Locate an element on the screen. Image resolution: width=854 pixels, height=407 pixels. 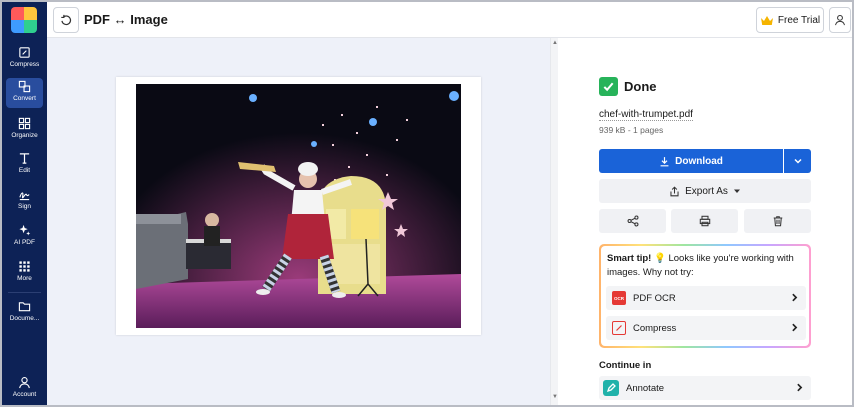
sidebar-item-label: AI PDF is located at coordinates (24, 242).